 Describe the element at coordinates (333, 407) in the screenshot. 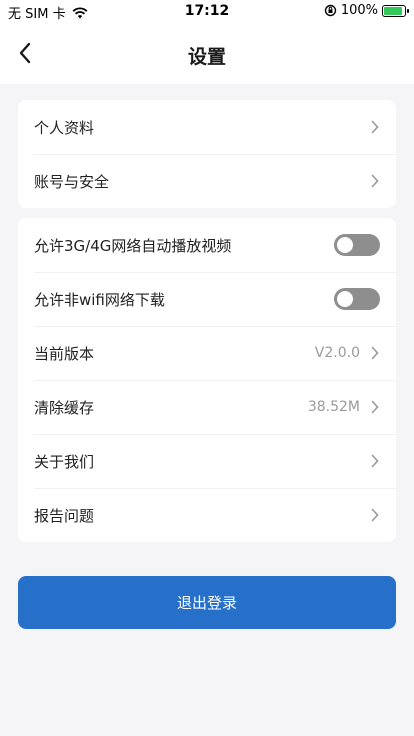

I see `cache-size-value: 38.52M` at that location.